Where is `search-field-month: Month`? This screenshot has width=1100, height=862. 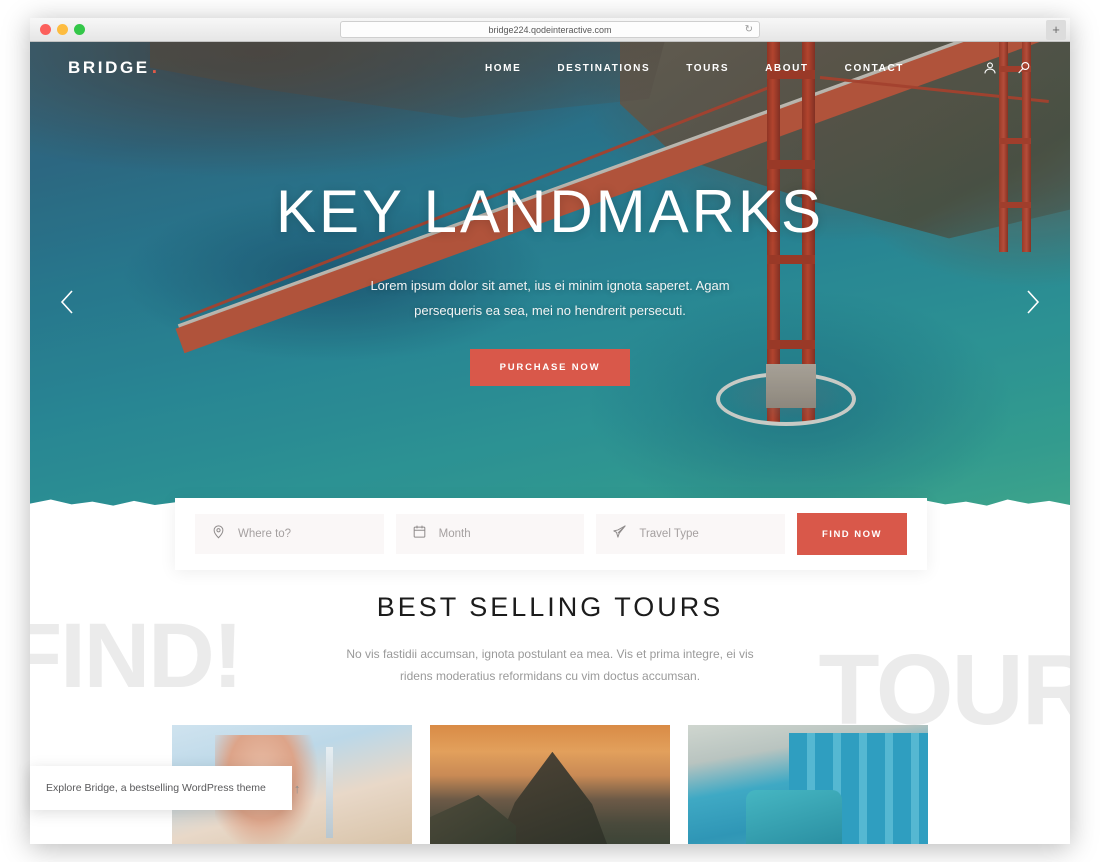
search-field-month: Month is located at coordinates (490, 534).